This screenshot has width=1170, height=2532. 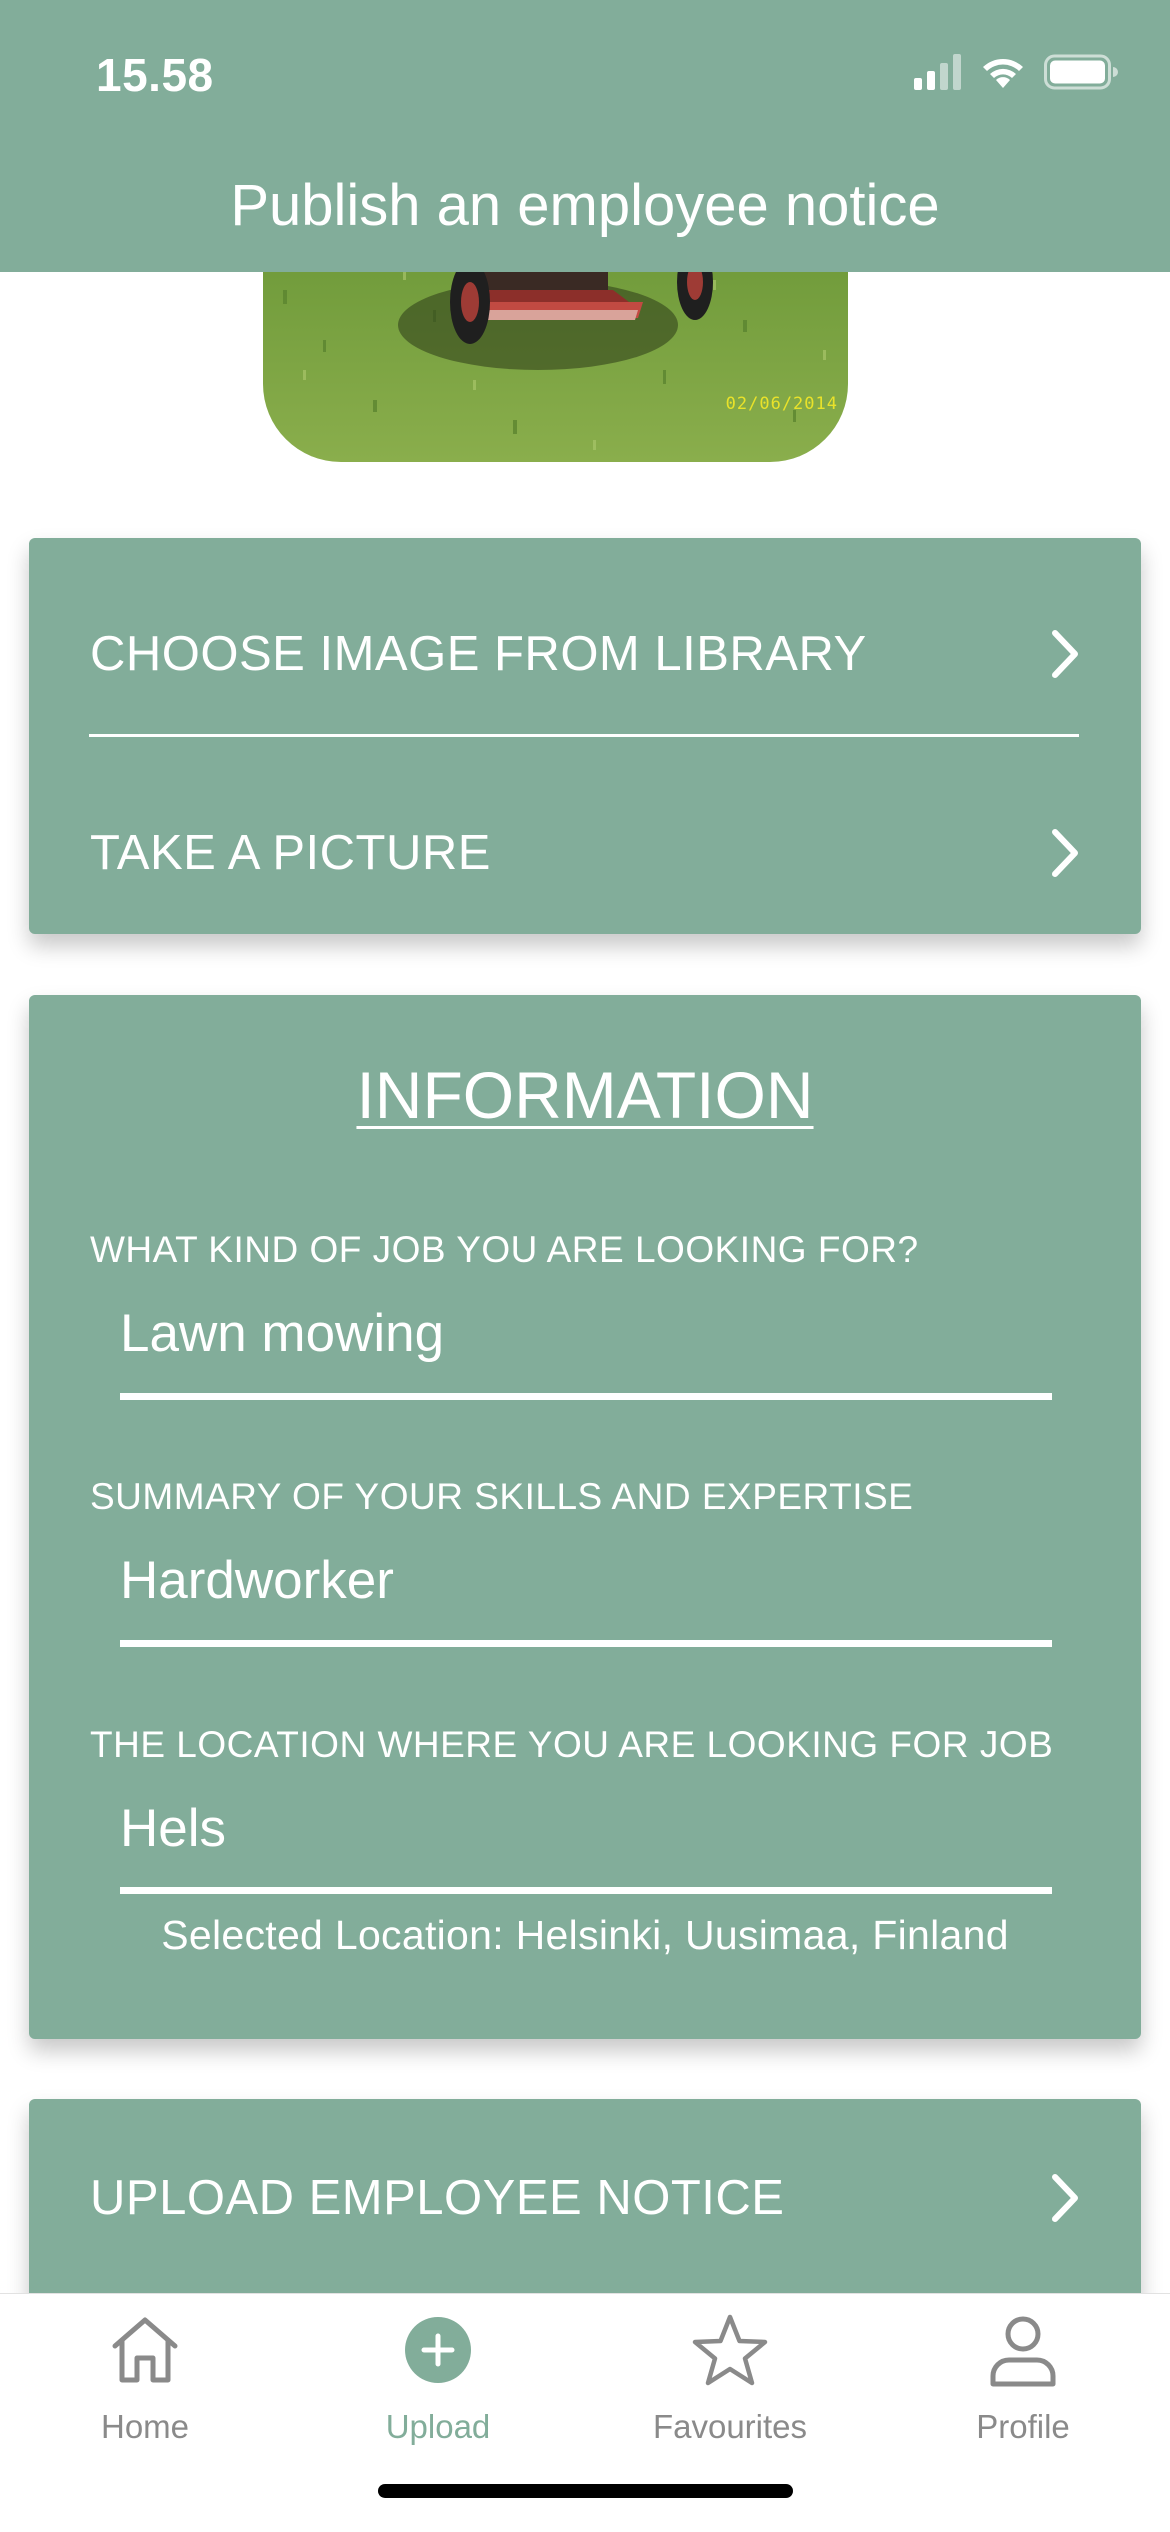 I want to click on upload-notice-button: UPLOAD EMPLOYEE NOTICE, so click(x=585, y=2198).